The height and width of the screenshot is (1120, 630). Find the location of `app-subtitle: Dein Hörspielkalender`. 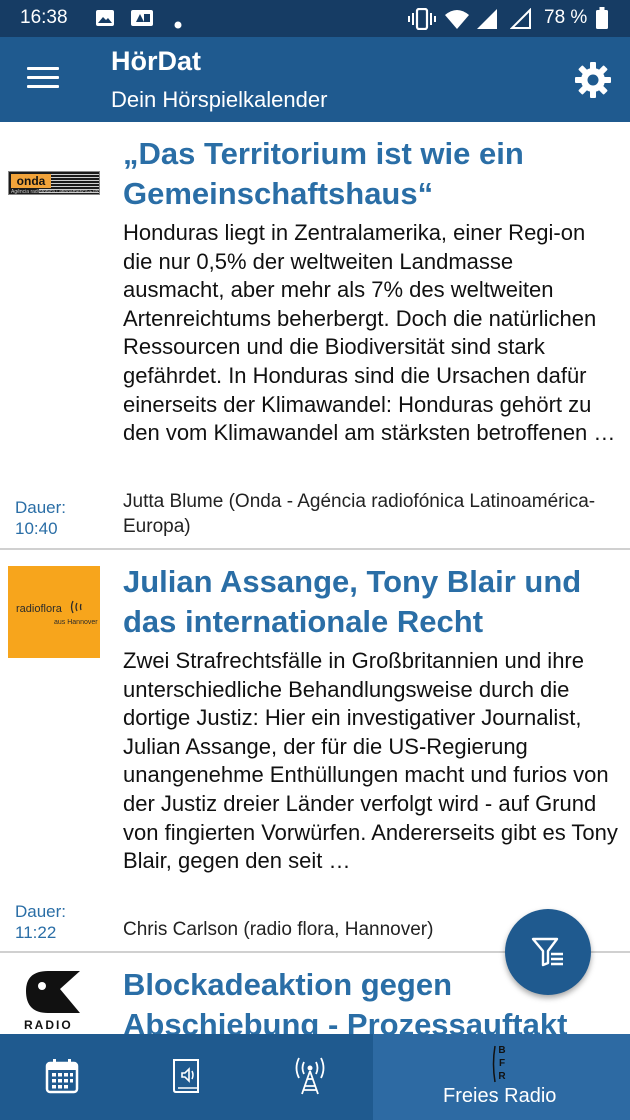

app-subtitle: Dein Hörspielkalender is located at coordinates (219, 99).